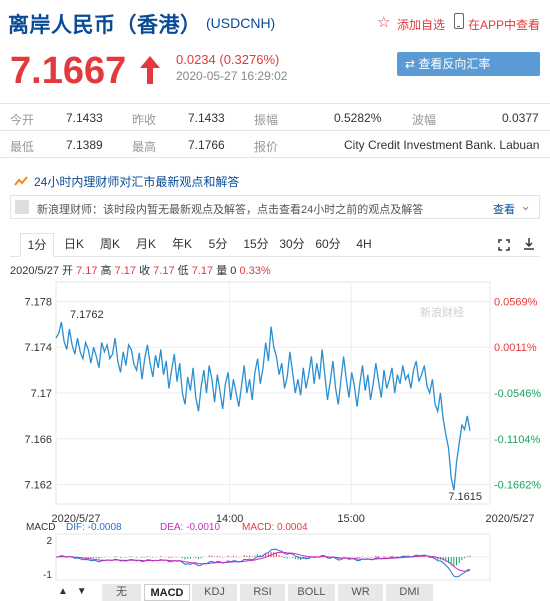  Describe the element at coordinates (516, 302) in the screenshot. I see `pct-tick-label: 0.0569%` at that location.